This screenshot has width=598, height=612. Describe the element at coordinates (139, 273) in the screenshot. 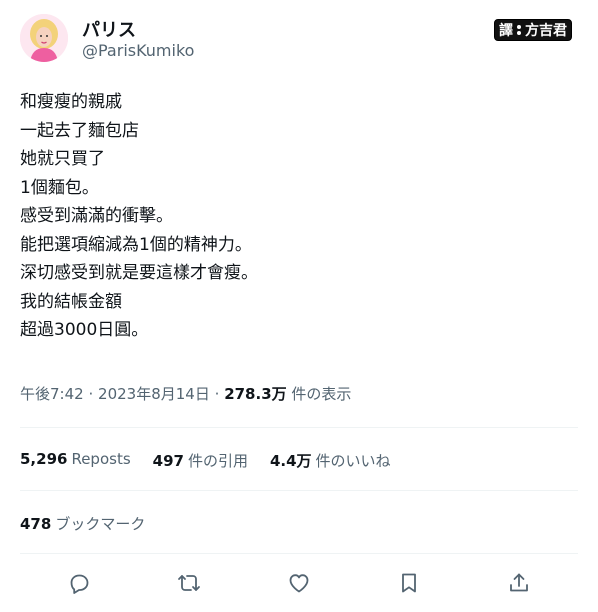

I see `tweet-line: 深切感受到就是要這樣才會瘦。` at that location.